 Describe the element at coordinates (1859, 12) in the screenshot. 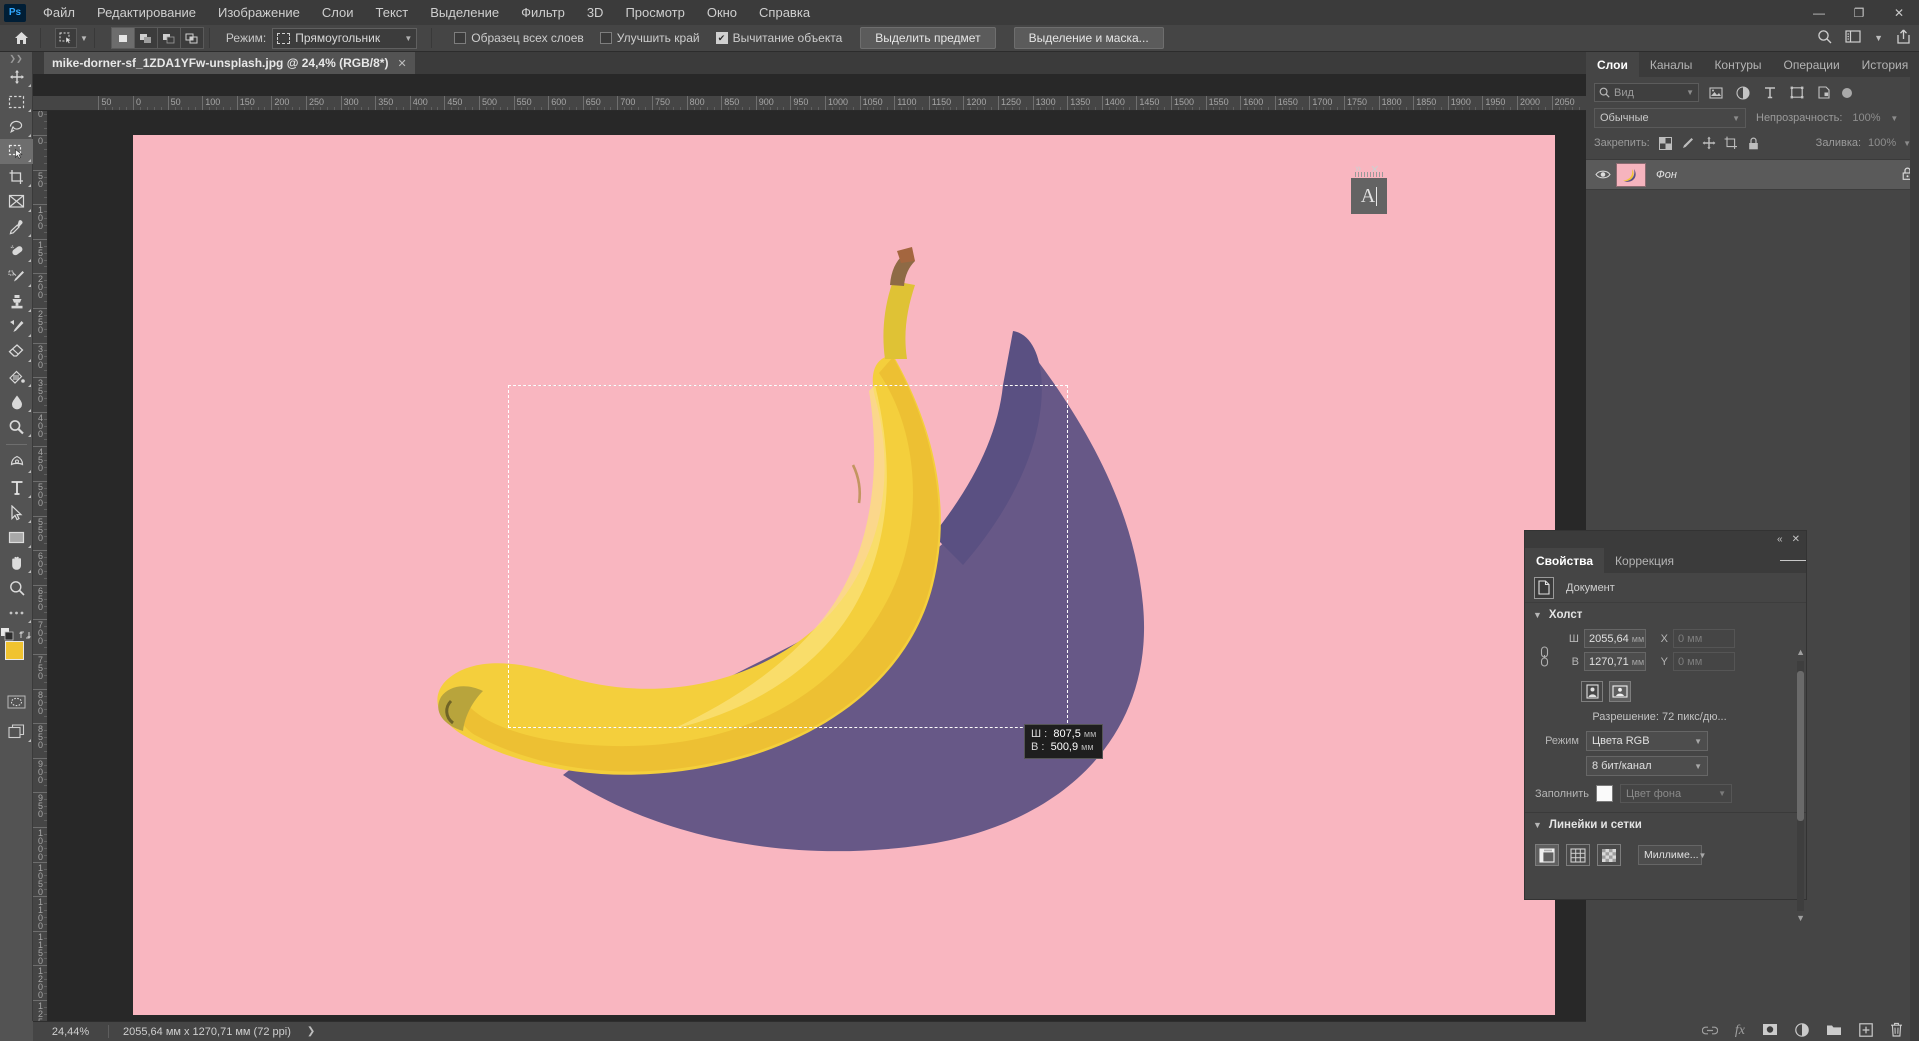

I see `restore-button: ❐` at that location.